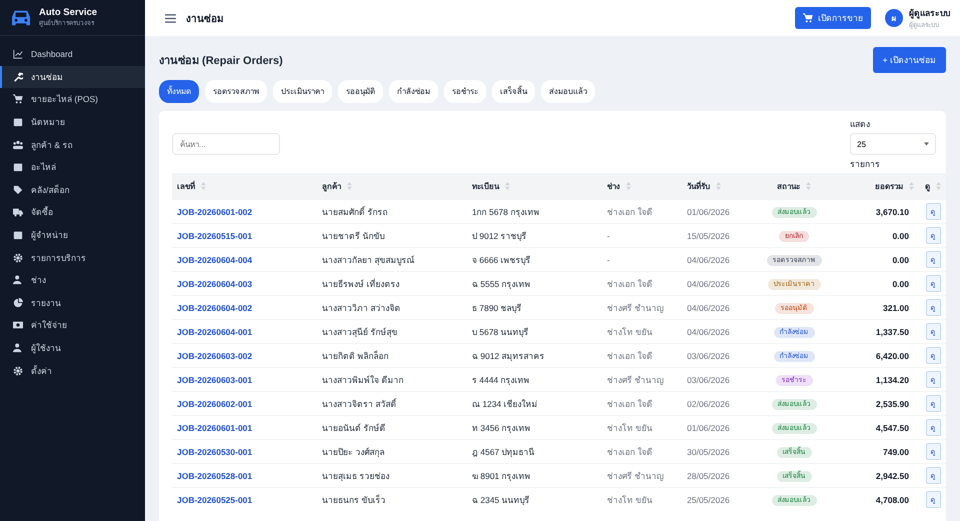 The width and height of the screenshot is (960, 521). I want to click on column-header: ช่าง, so click(642, 186).